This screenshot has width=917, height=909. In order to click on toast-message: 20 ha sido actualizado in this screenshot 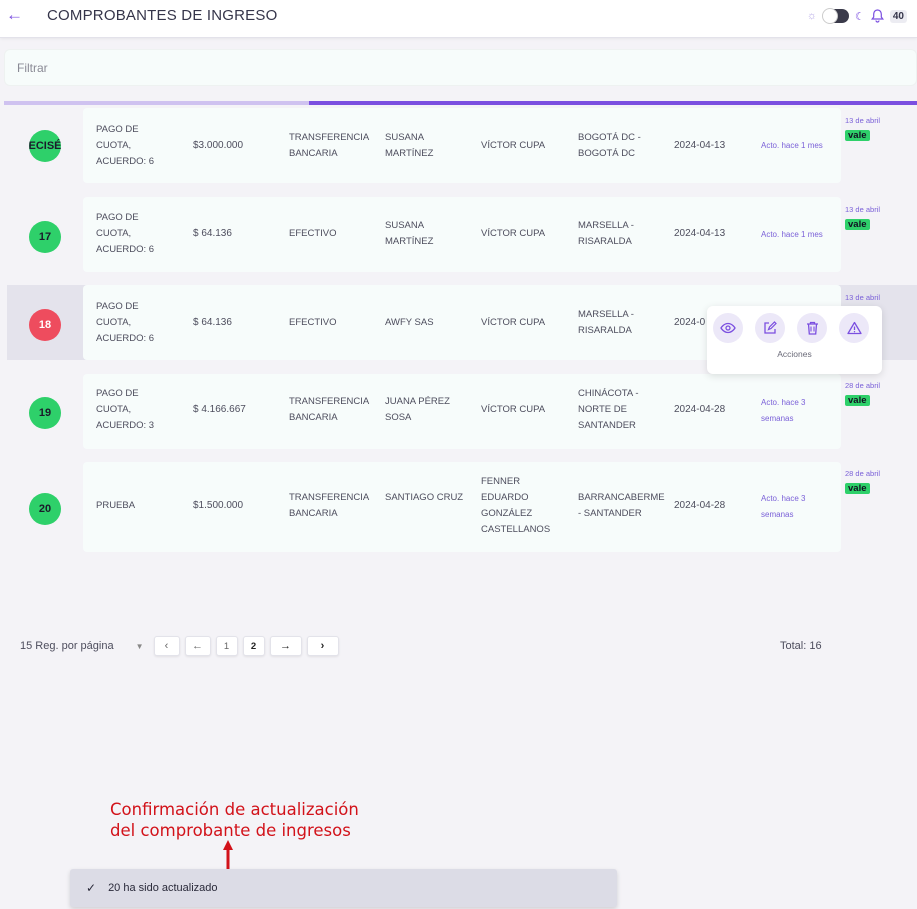, I will do `click(163, 888)`.